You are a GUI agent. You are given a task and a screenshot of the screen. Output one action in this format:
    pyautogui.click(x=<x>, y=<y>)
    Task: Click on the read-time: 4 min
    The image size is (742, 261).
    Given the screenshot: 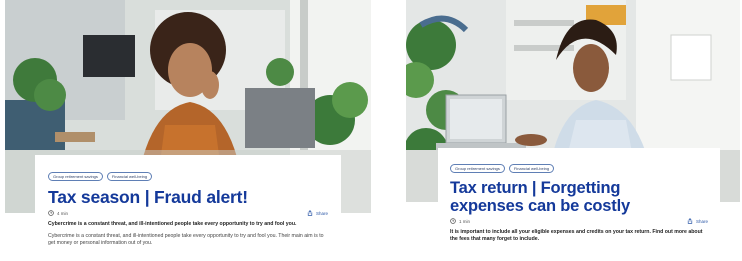 What is the action you would take?
    pyautogui.click(x=63, y=213)
    